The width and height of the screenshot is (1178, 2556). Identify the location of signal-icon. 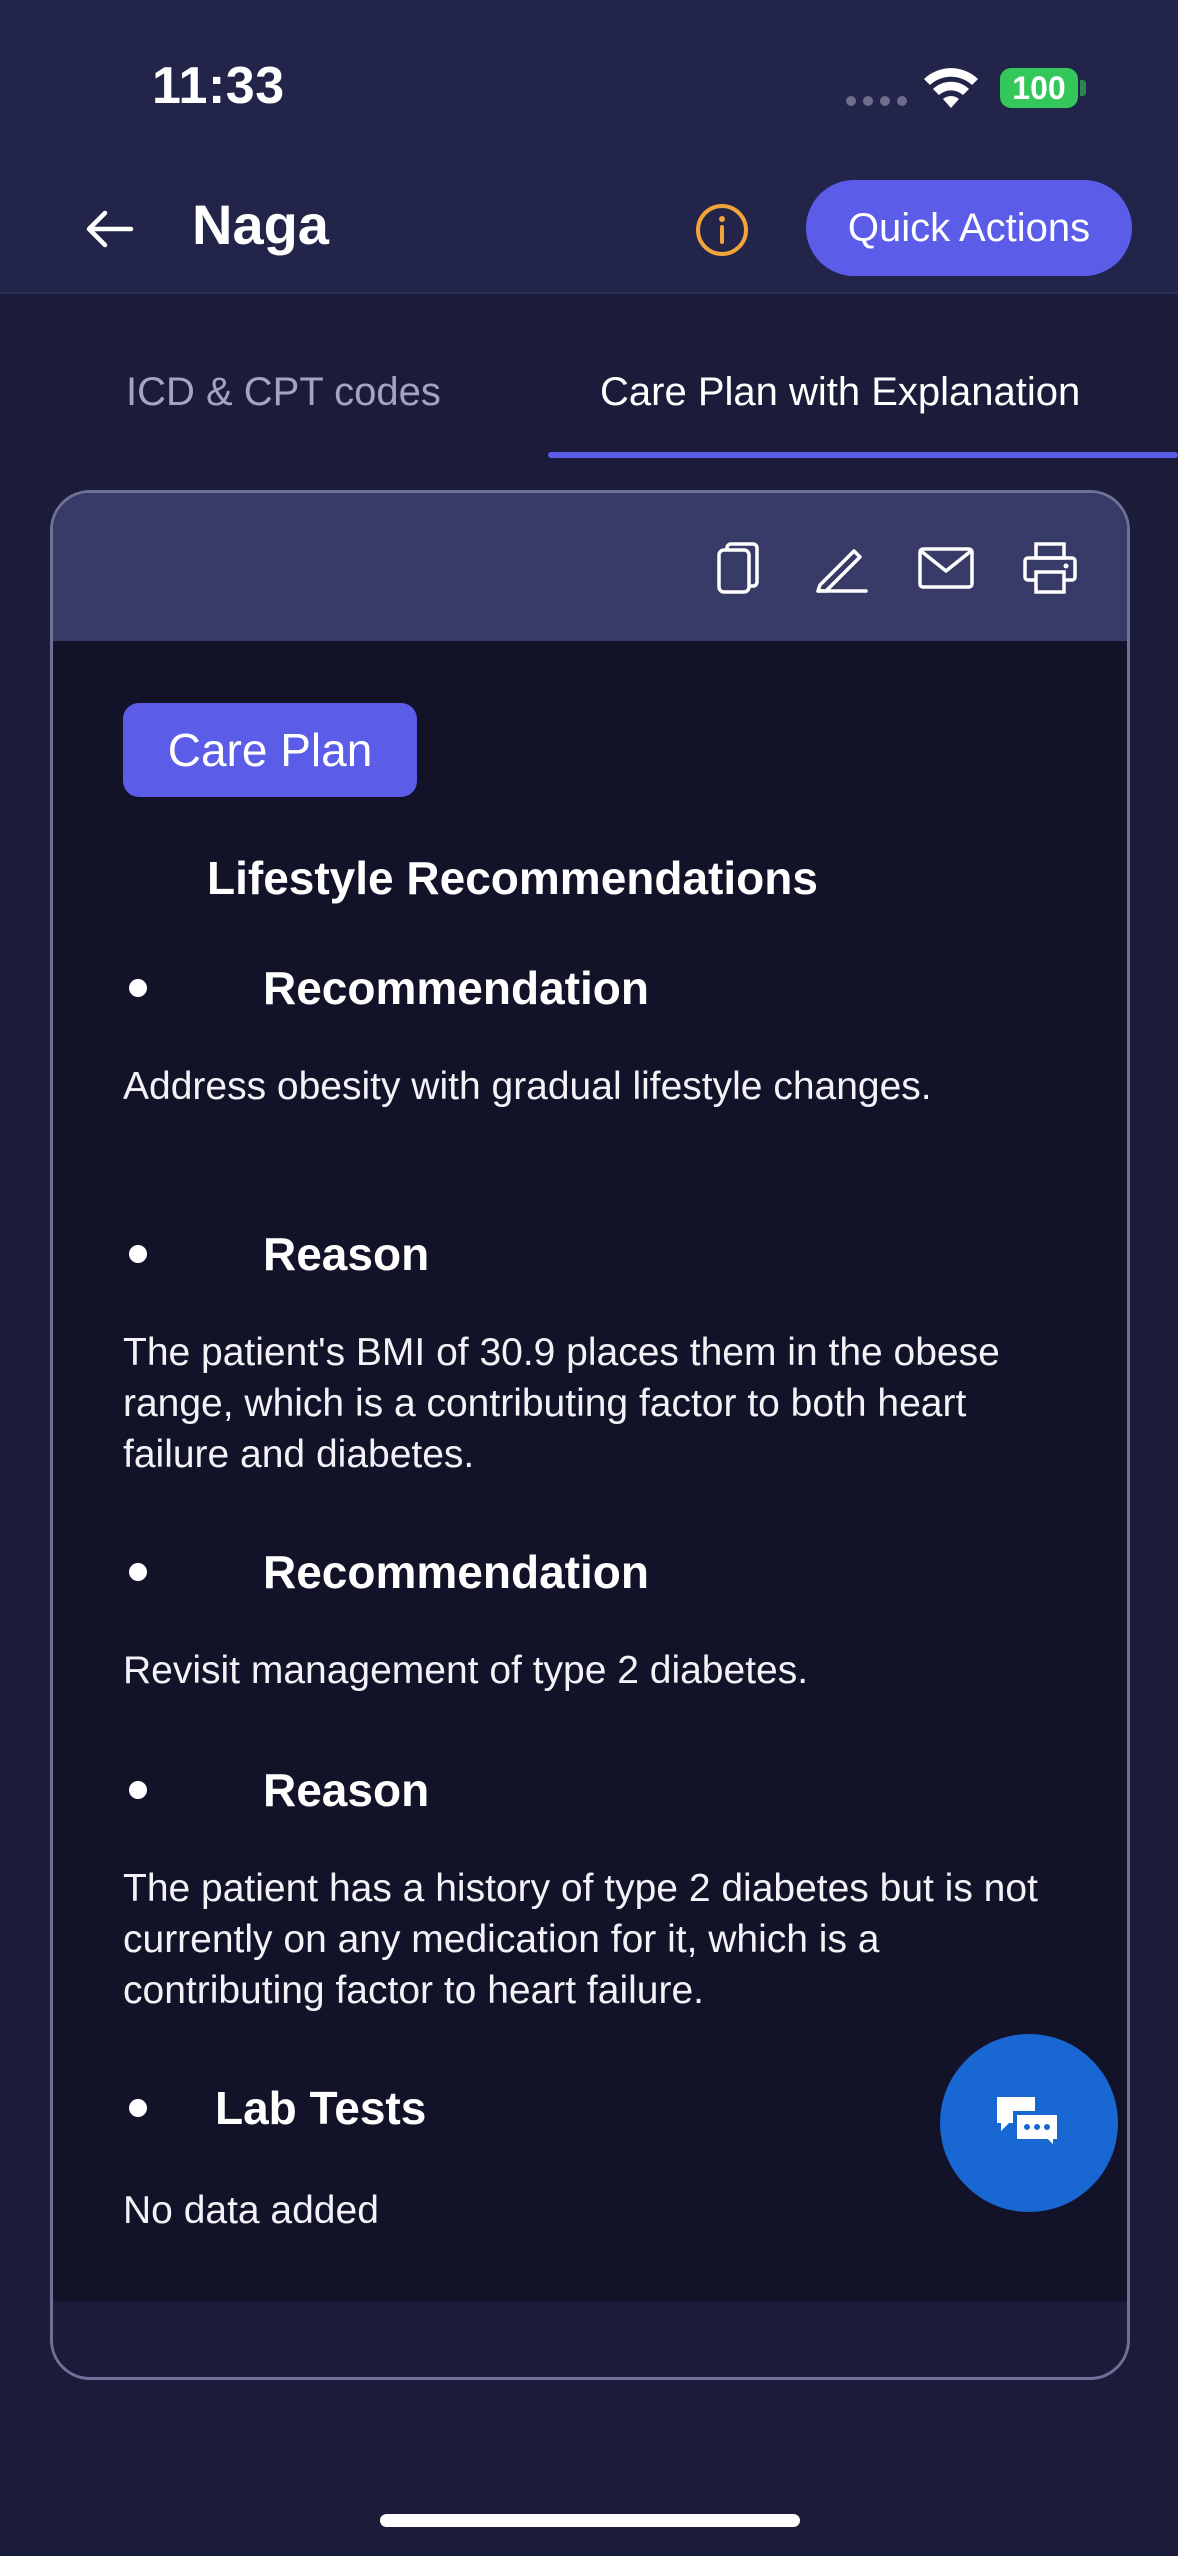
(876, 101).